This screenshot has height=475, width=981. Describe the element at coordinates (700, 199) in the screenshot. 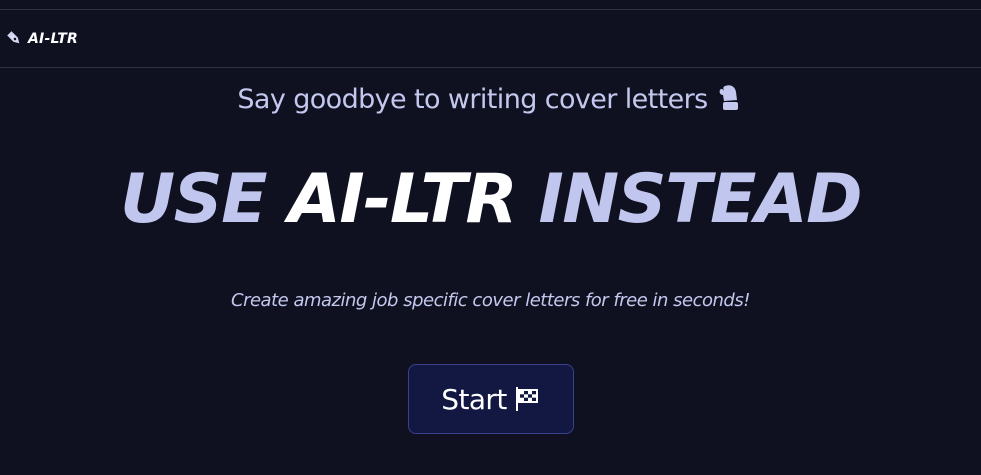

I see `headline-instead: INSTEAD` at that location.